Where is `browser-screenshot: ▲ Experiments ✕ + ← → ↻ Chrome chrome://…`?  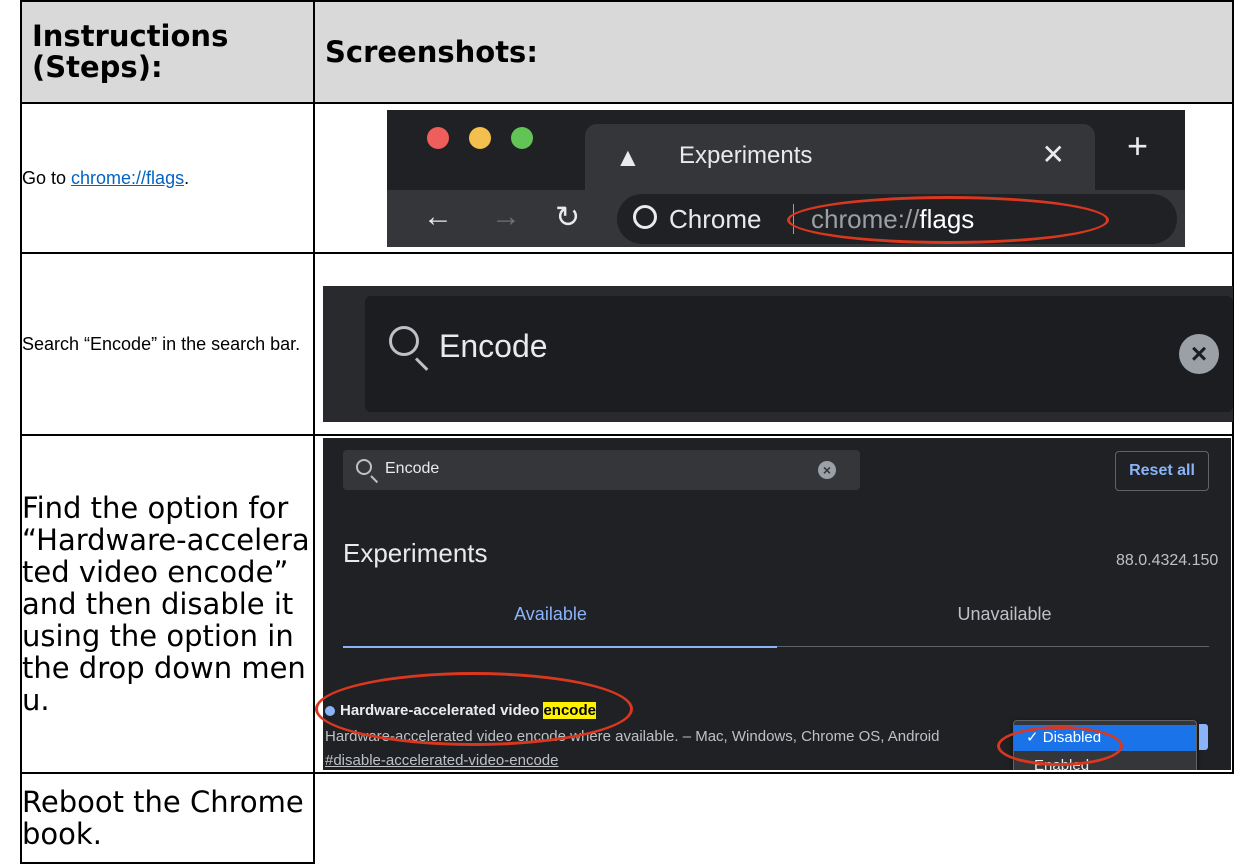 browser-screenshot: ▲ Experiments ✕ + ← → ↻ Chrome chrome://… is located at coordinates (786, 178).